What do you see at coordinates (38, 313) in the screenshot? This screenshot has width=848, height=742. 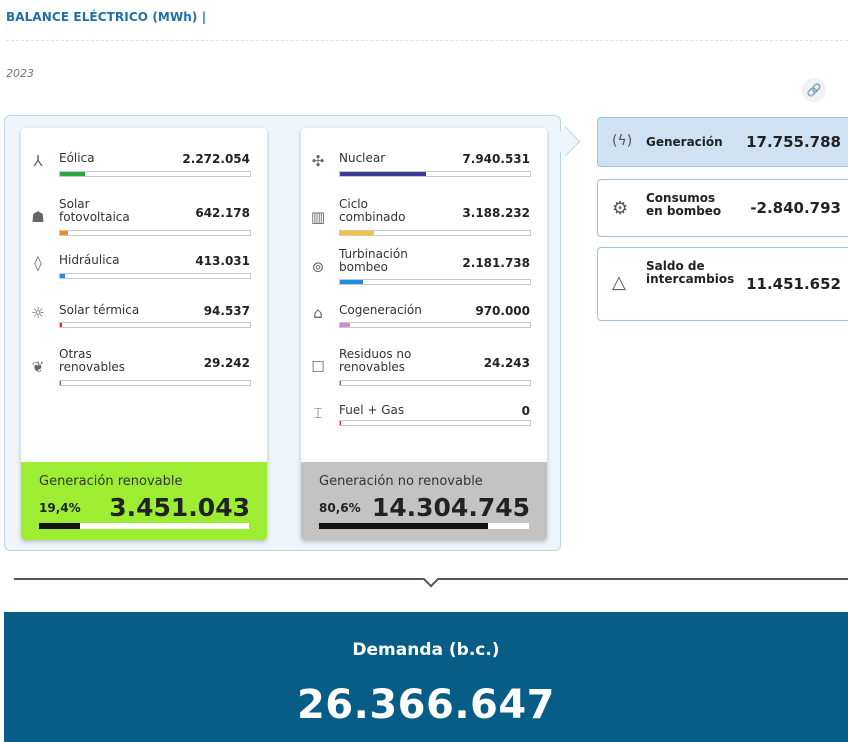 I see `sun-icon: ☼` at bounding box center [38, 313].